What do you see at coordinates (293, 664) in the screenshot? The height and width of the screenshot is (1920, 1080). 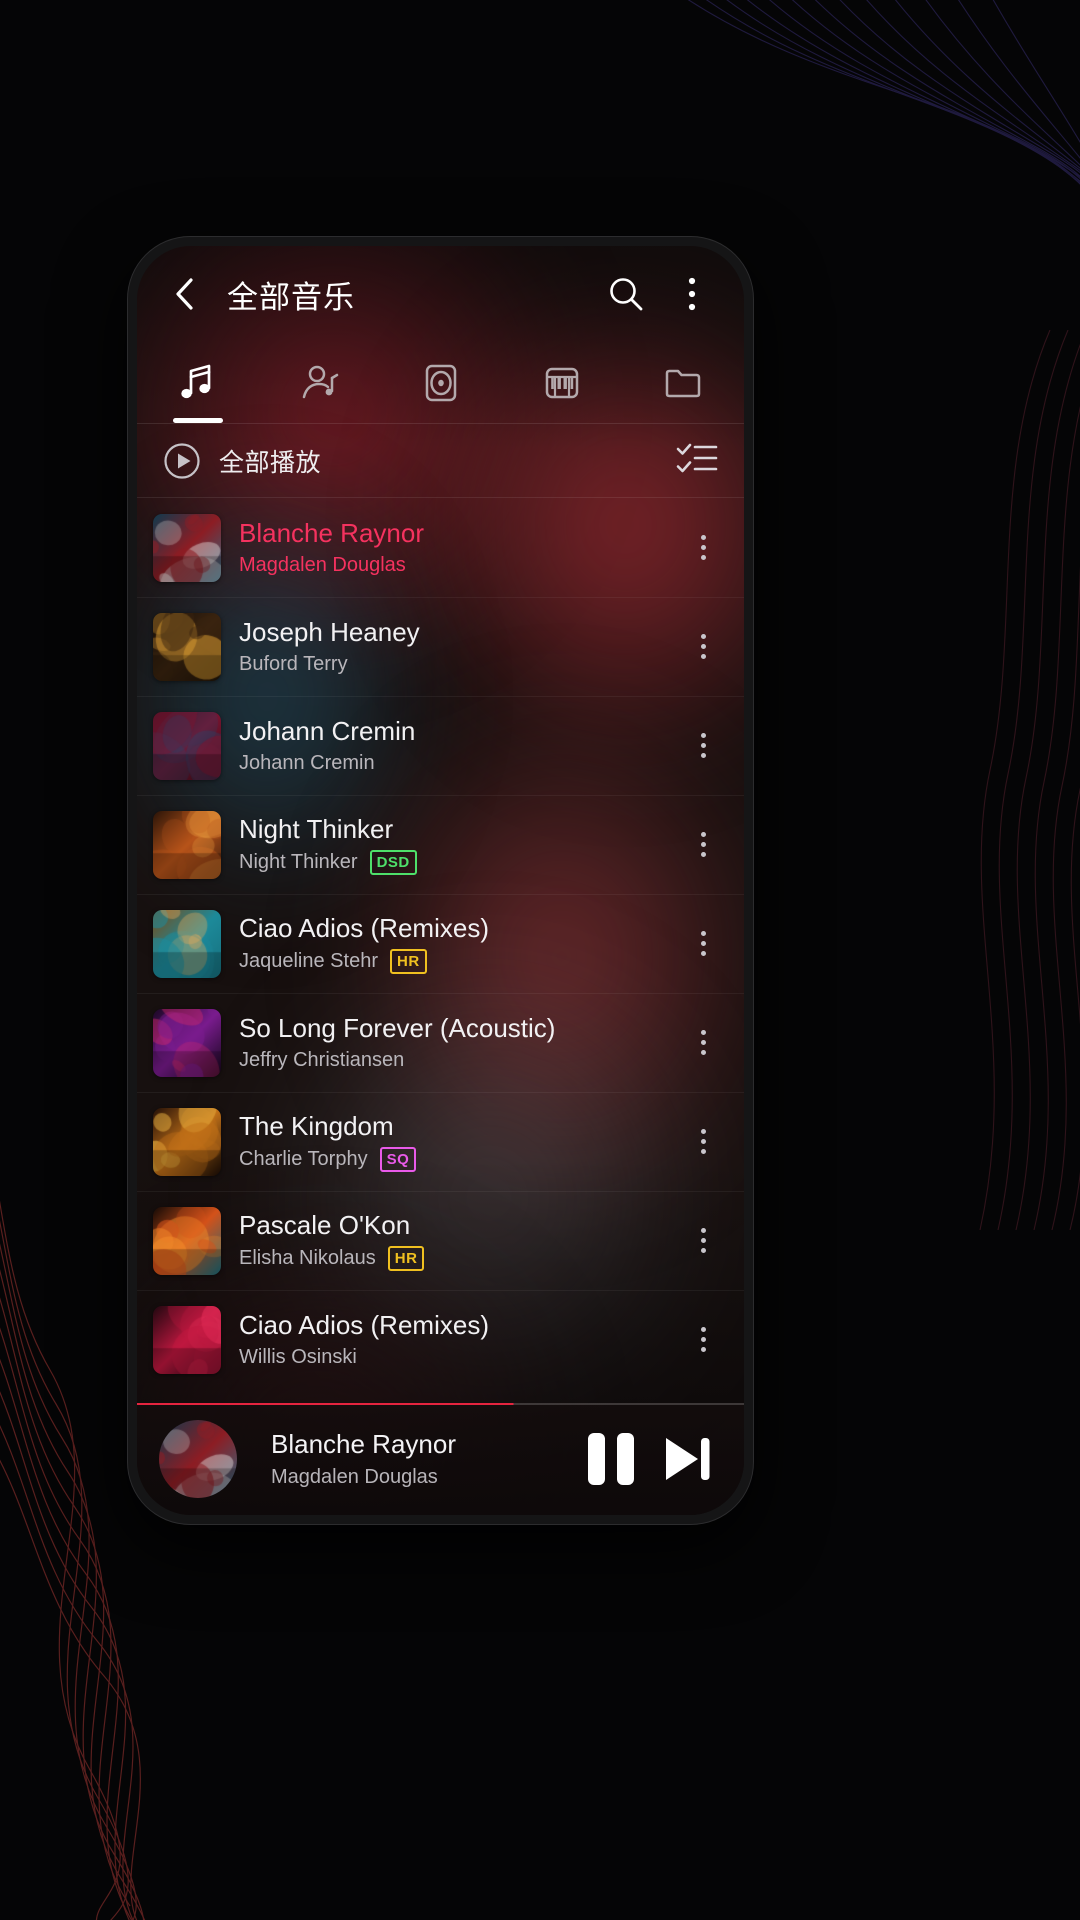 I see `track-artist: Buford Terry` at bounding box center [293, 664].